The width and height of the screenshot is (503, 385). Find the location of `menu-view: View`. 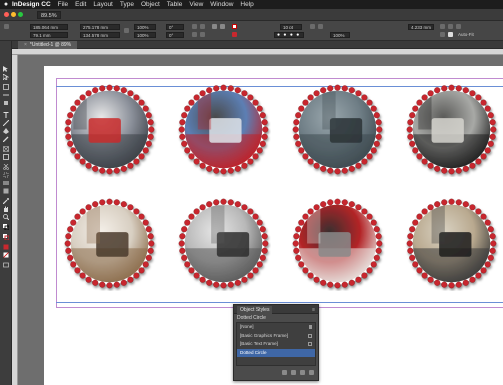

menu-view: View is located at coordinates (196, 4).